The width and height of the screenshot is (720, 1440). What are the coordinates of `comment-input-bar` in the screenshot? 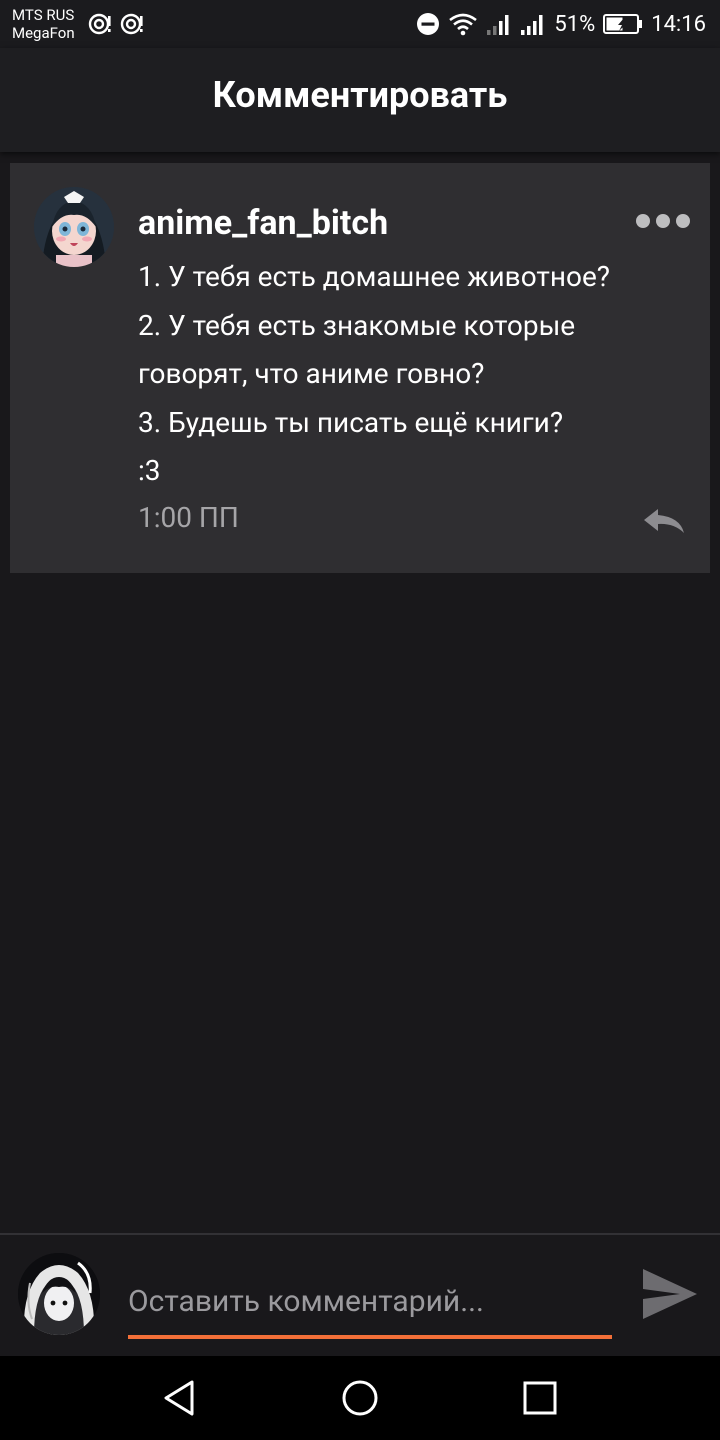 It's located at (360, 1295).